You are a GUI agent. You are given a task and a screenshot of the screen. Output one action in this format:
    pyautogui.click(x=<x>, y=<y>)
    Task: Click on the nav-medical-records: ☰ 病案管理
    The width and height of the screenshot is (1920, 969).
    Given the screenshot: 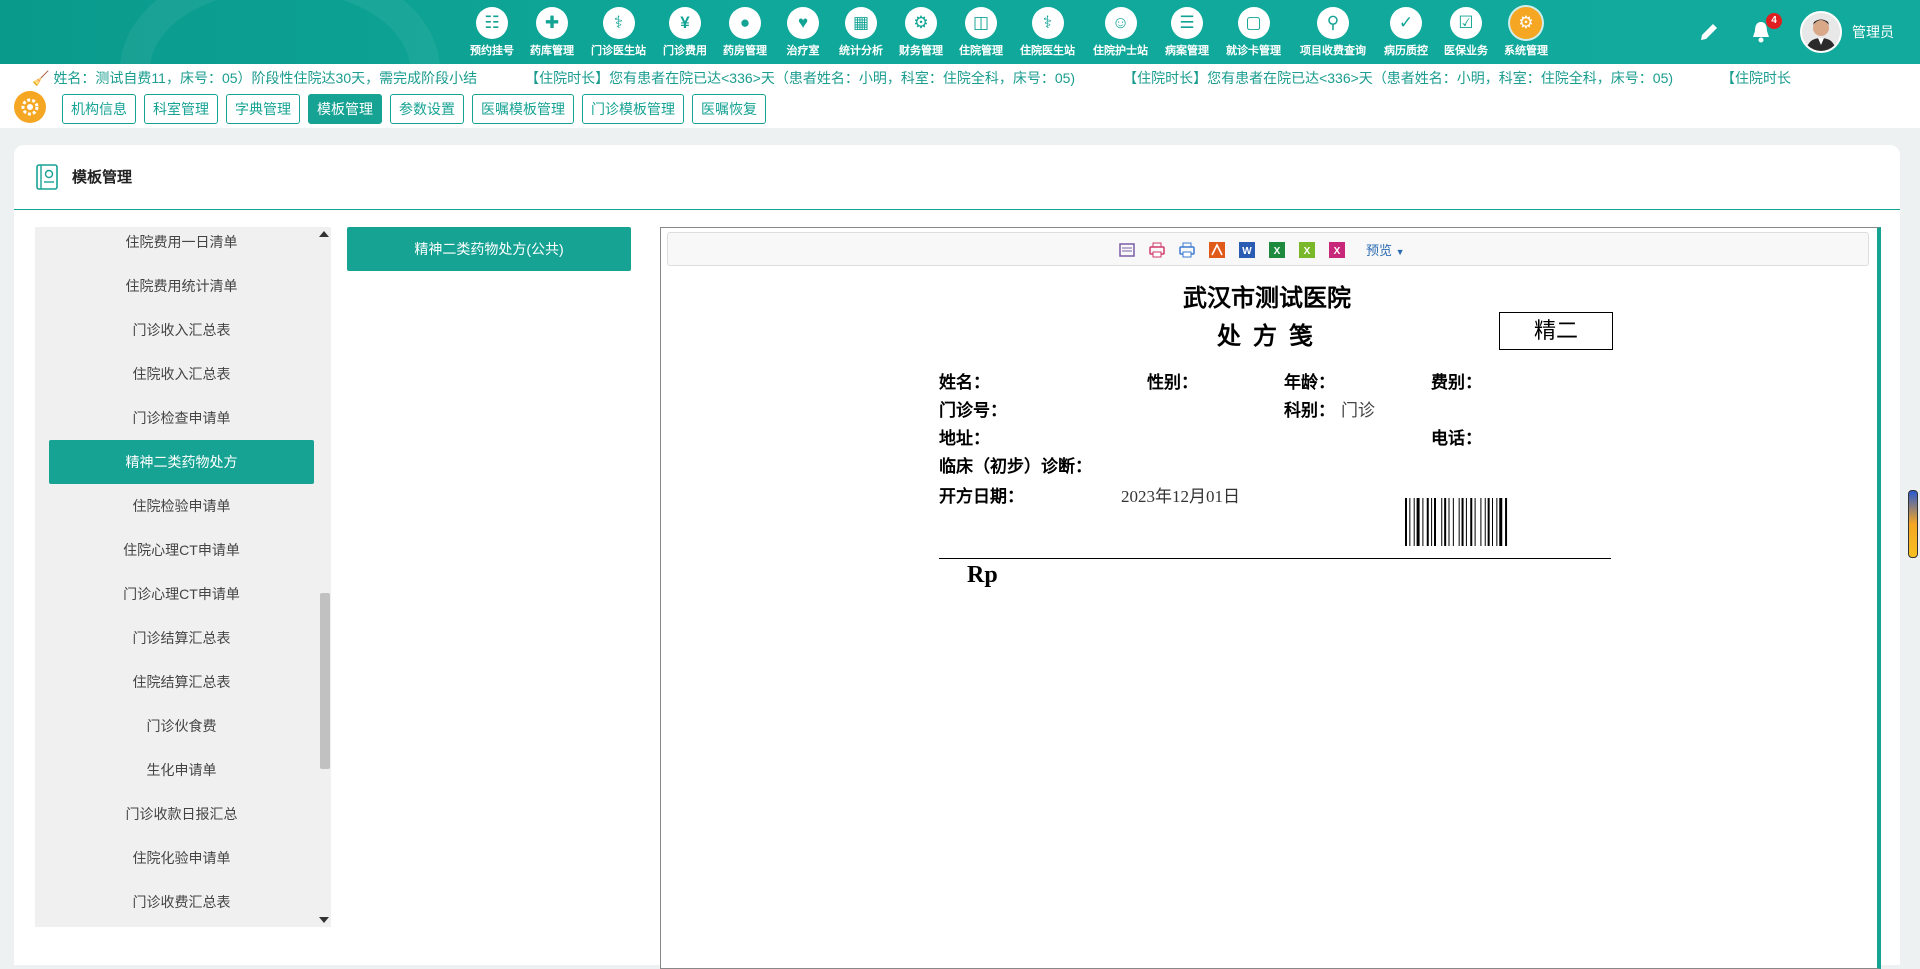 What is the action you would take?
    pyautogui.click(x=1187, y=32)
    